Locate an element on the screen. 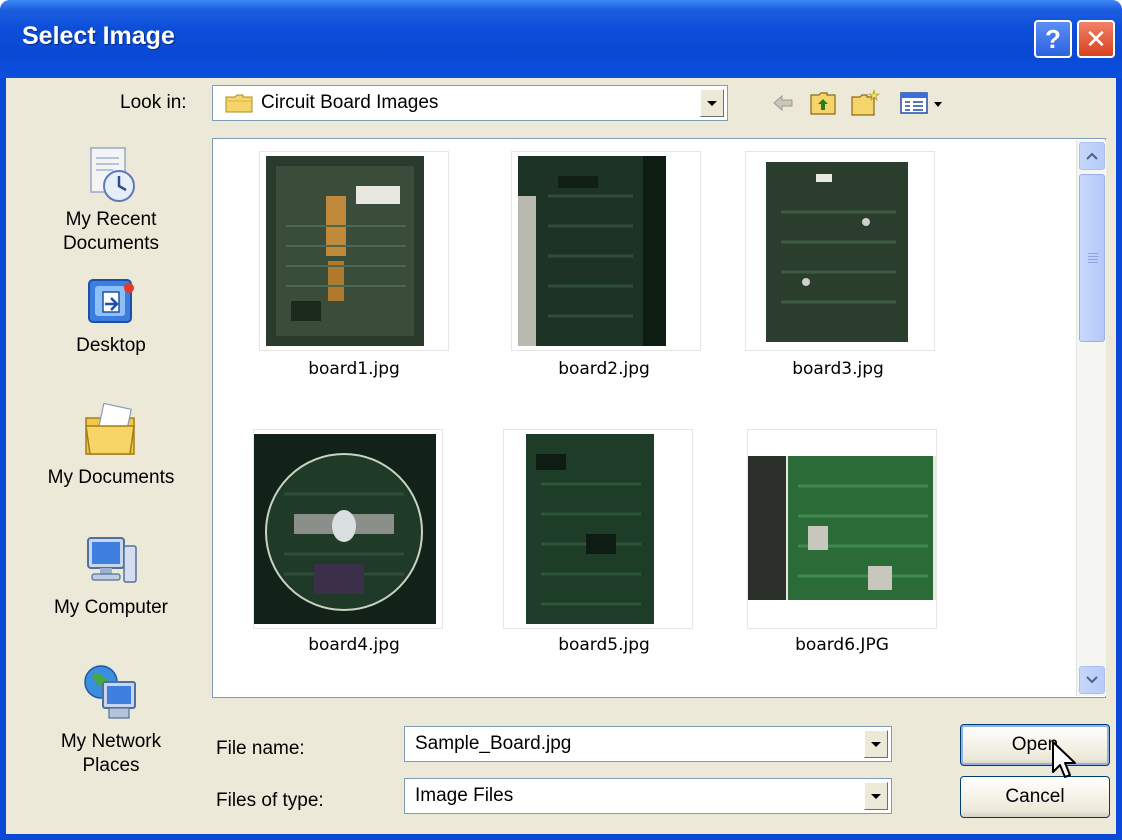 The height and width of the screenshot is (840, 1122). place-my-computer: My Computer is located at coordinates (111, 575).